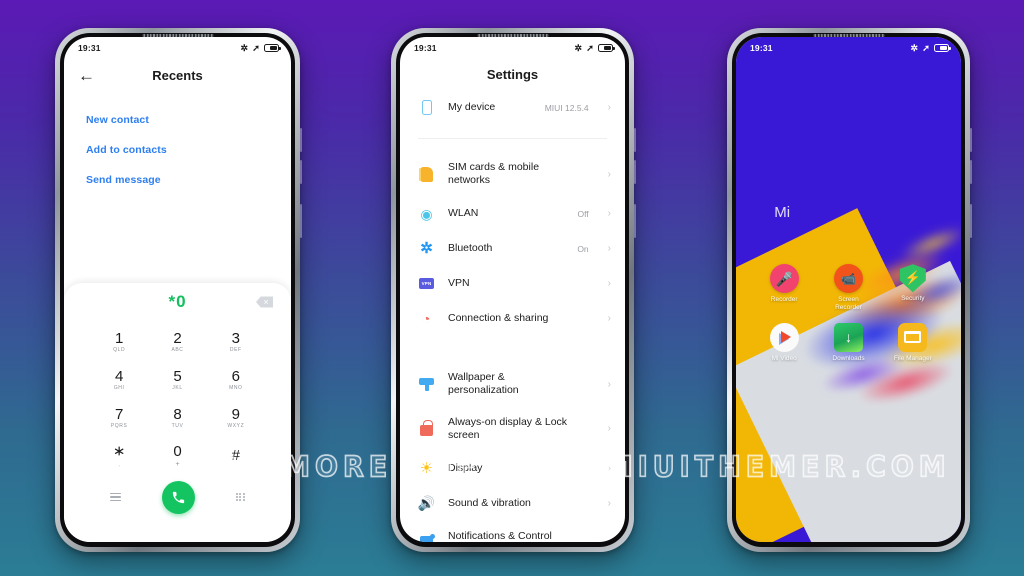 The height and width of the screenshot is (576, 1024). What do you see at coordinates (512, 248) in the screenshot?
I see `settings-item-bluetooth: ✲ Bluetooth On ›` at bounding box center [512, 248].